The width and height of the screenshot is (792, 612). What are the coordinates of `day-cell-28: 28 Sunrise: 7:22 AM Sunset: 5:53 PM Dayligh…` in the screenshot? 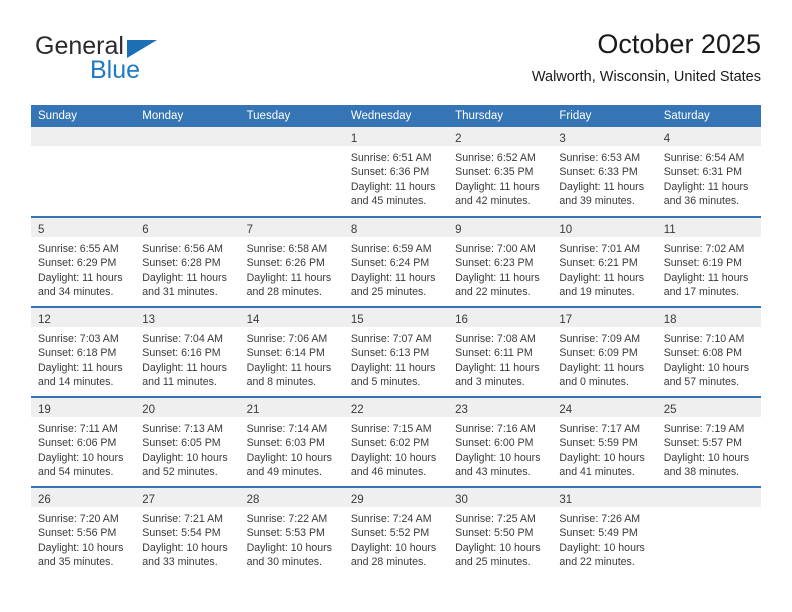 It's located at (291, 531).